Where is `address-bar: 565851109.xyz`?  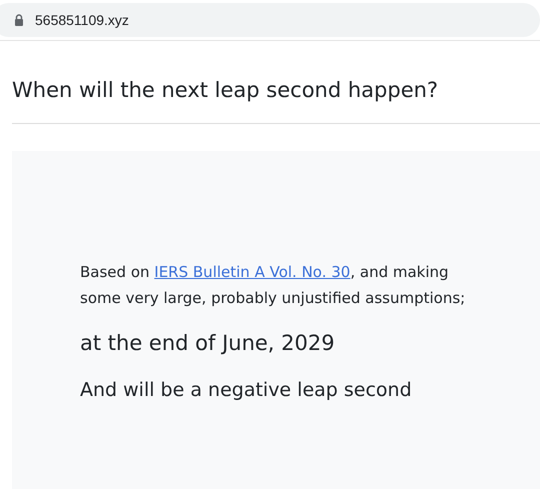 address-bar: 565851109.xyz is located at coordinates (270, 20).